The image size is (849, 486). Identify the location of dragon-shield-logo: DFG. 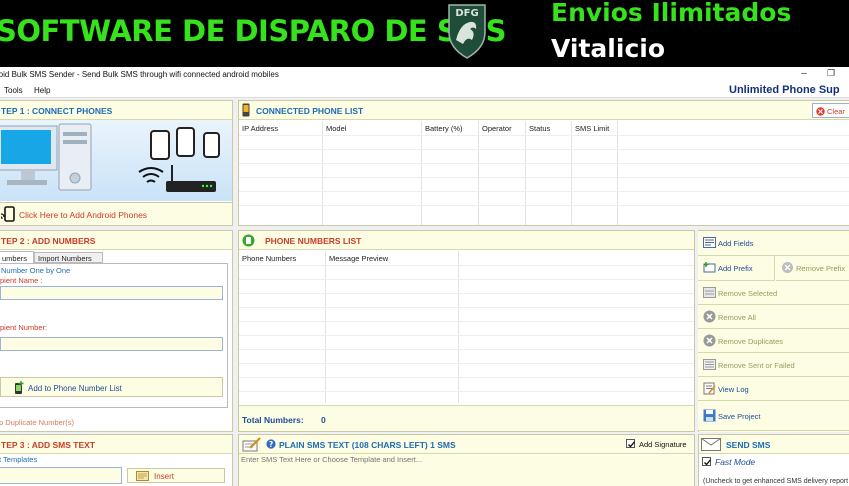
(467, 31).